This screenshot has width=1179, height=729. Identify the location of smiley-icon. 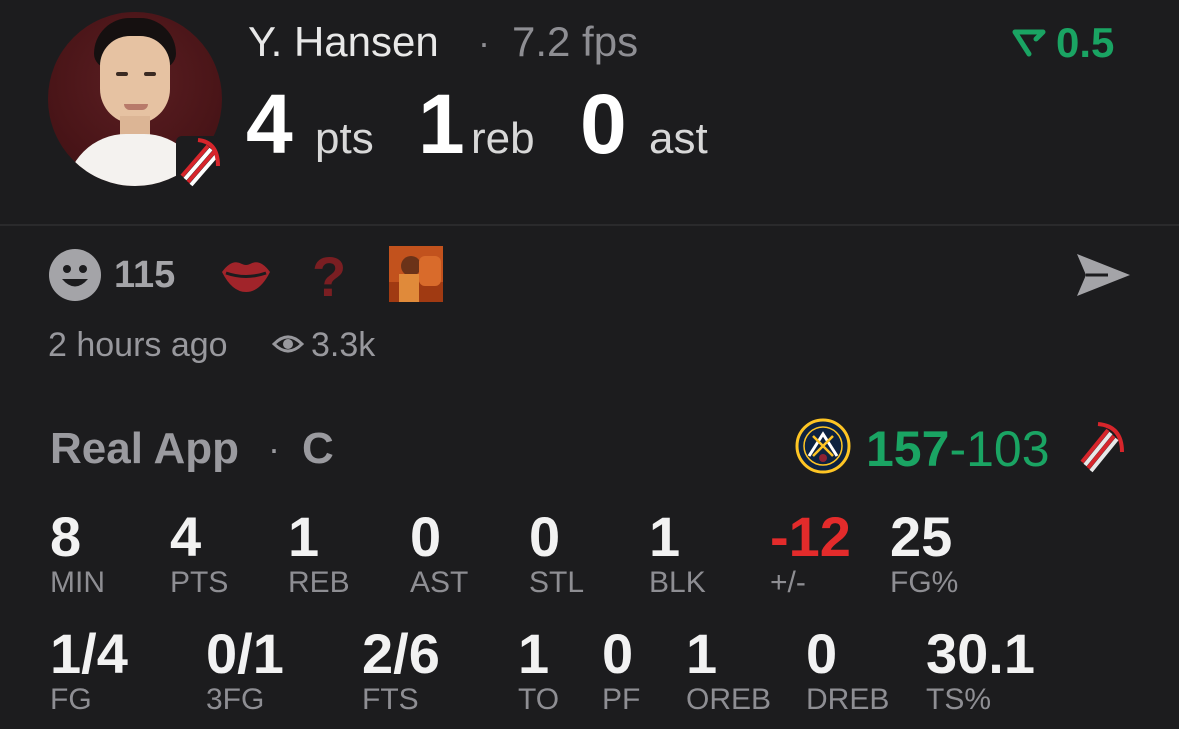
(75, 275).